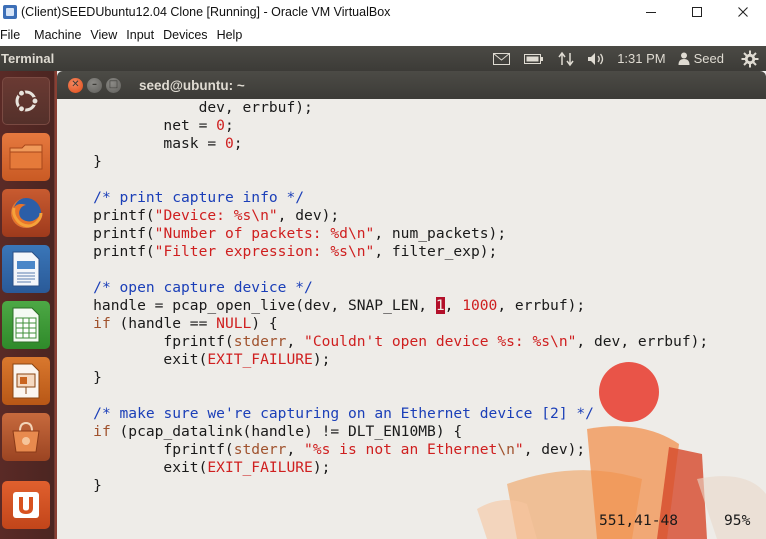 The image size is (766, 539). What do you see at coordinates (750, 58) in the screenshot?
I see `gear-icon` at bounding box center [750, 58].